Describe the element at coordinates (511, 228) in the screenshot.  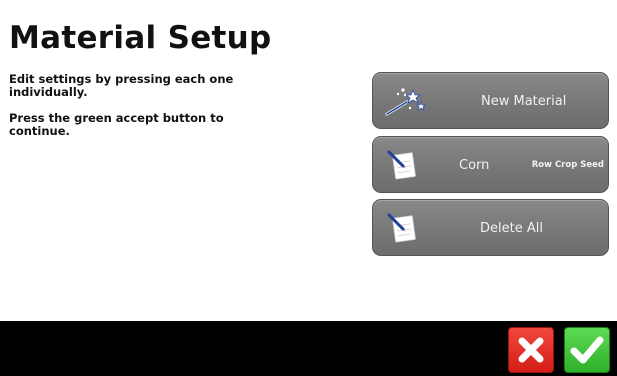
I see `delete-all-label: Delete All` at that location.